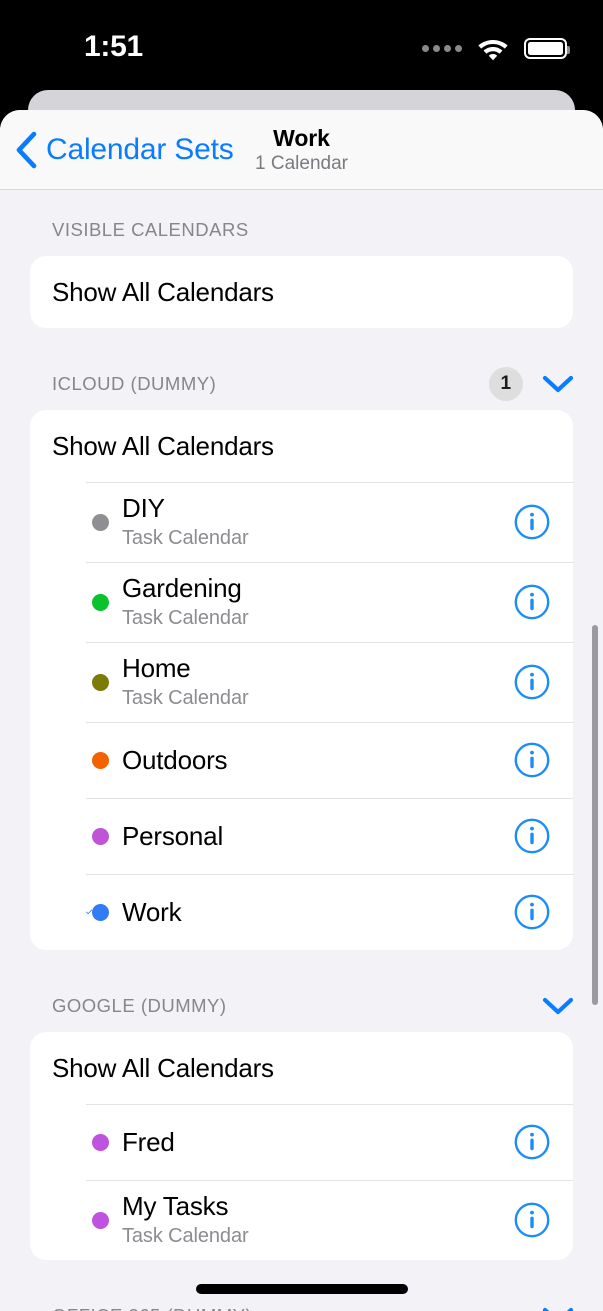  What do you see at coordinates (301, 384) in the screenshot?
I see `section-header-icloud: ICLOUD (DUMMY) 1` at bounding box center [301, 384].